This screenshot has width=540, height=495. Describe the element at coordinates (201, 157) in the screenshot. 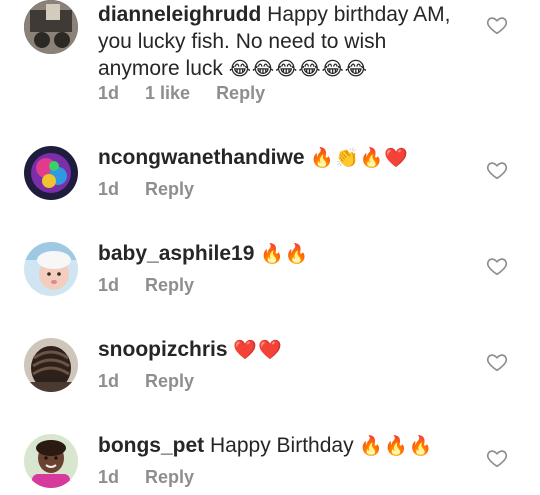

I see `comment-username: ncongwanethandiwe` at that location.